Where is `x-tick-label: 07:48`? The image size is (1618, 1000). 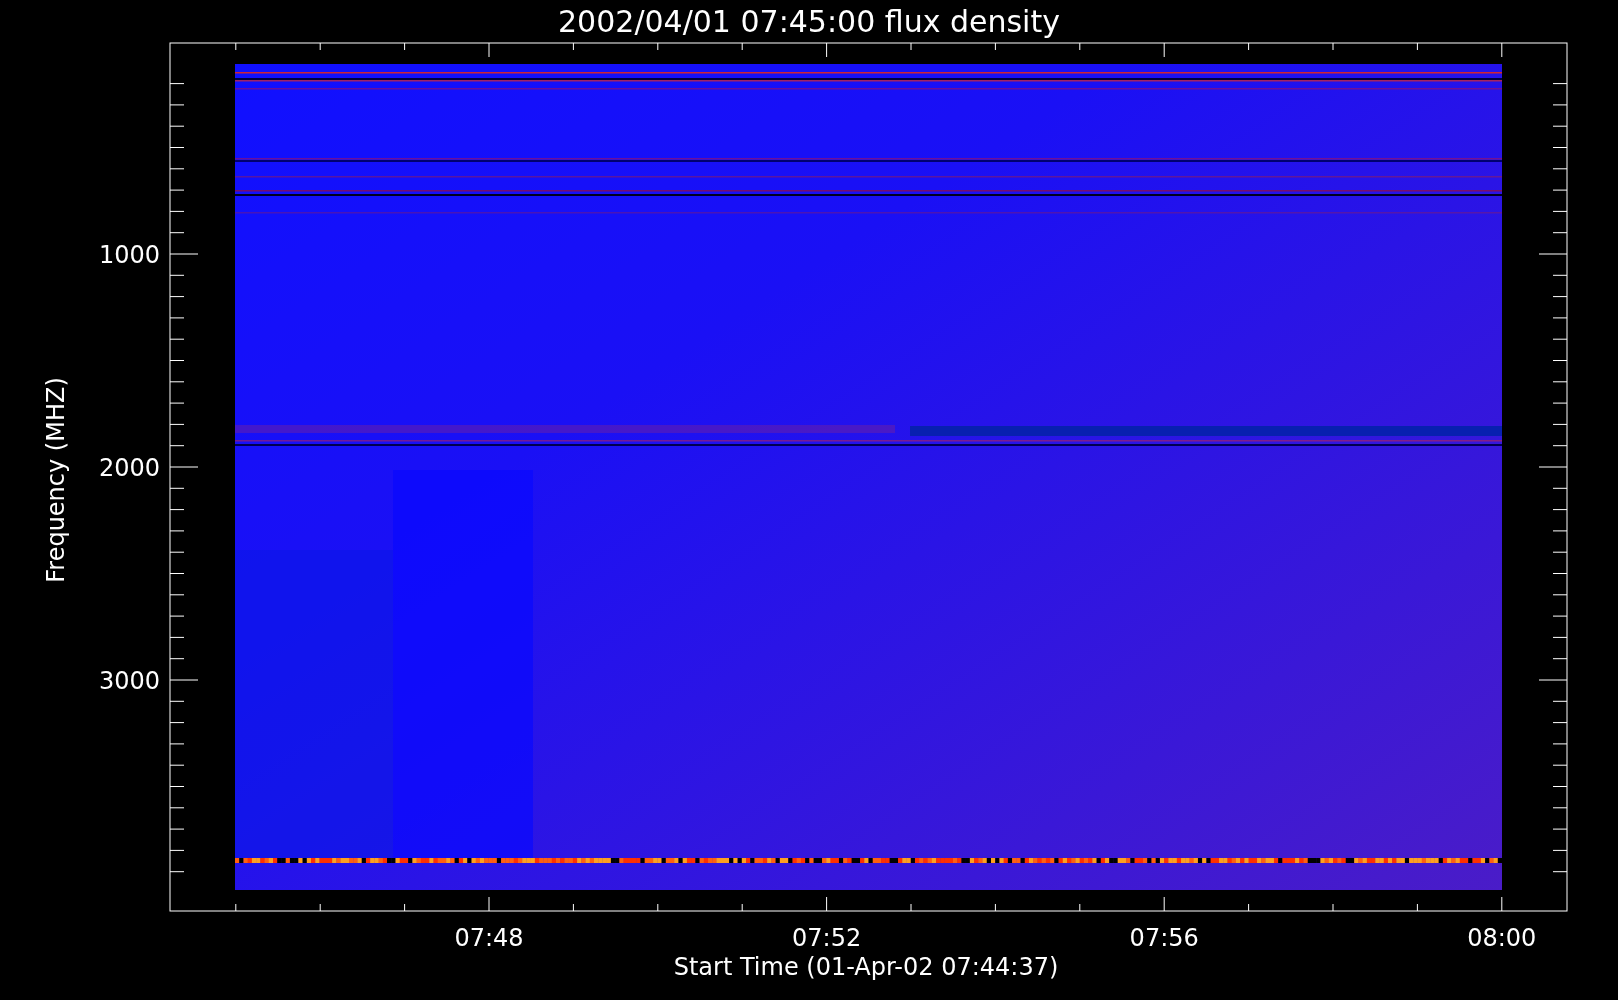
x-tick-label: 07:48 is located at coordinates (489, 938).